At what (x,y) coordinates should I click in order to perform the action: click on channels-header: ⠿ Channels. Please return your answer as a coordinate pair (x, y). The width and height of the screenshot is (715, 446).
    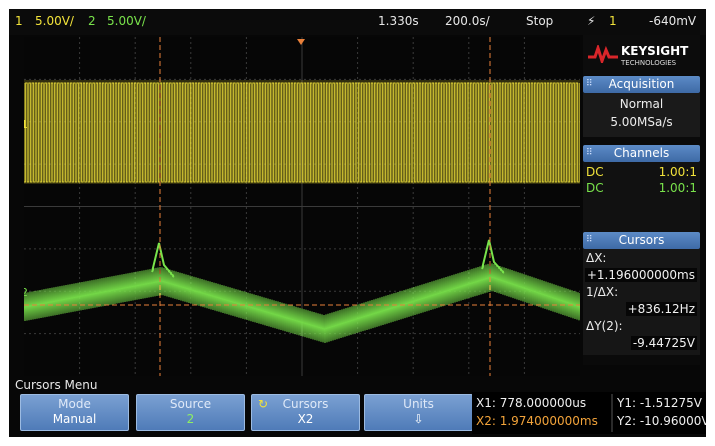
    Looking at the image, I should click on (641, 153).